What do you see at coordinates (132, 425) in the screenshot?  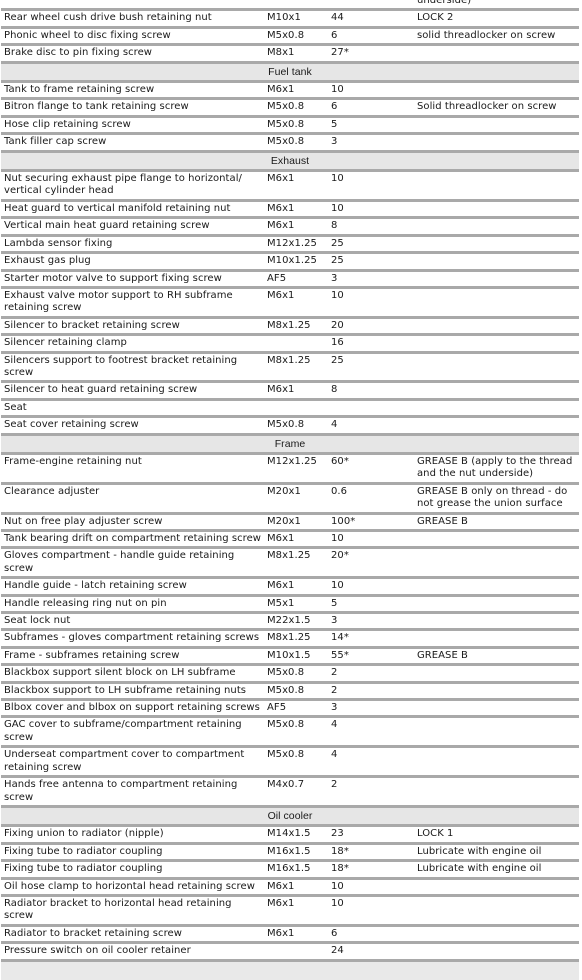 I see `cell-name: Seat cover retaining screw` at bounding box center [132, 425].